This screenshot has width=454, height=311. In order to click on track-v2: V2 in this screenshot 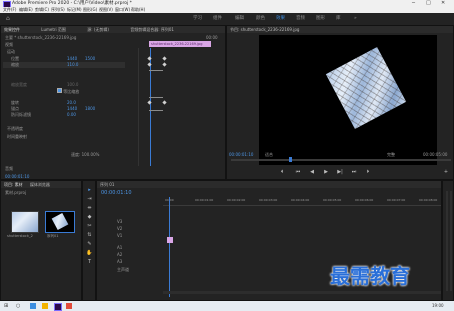, I will do `click(119, 229)`.